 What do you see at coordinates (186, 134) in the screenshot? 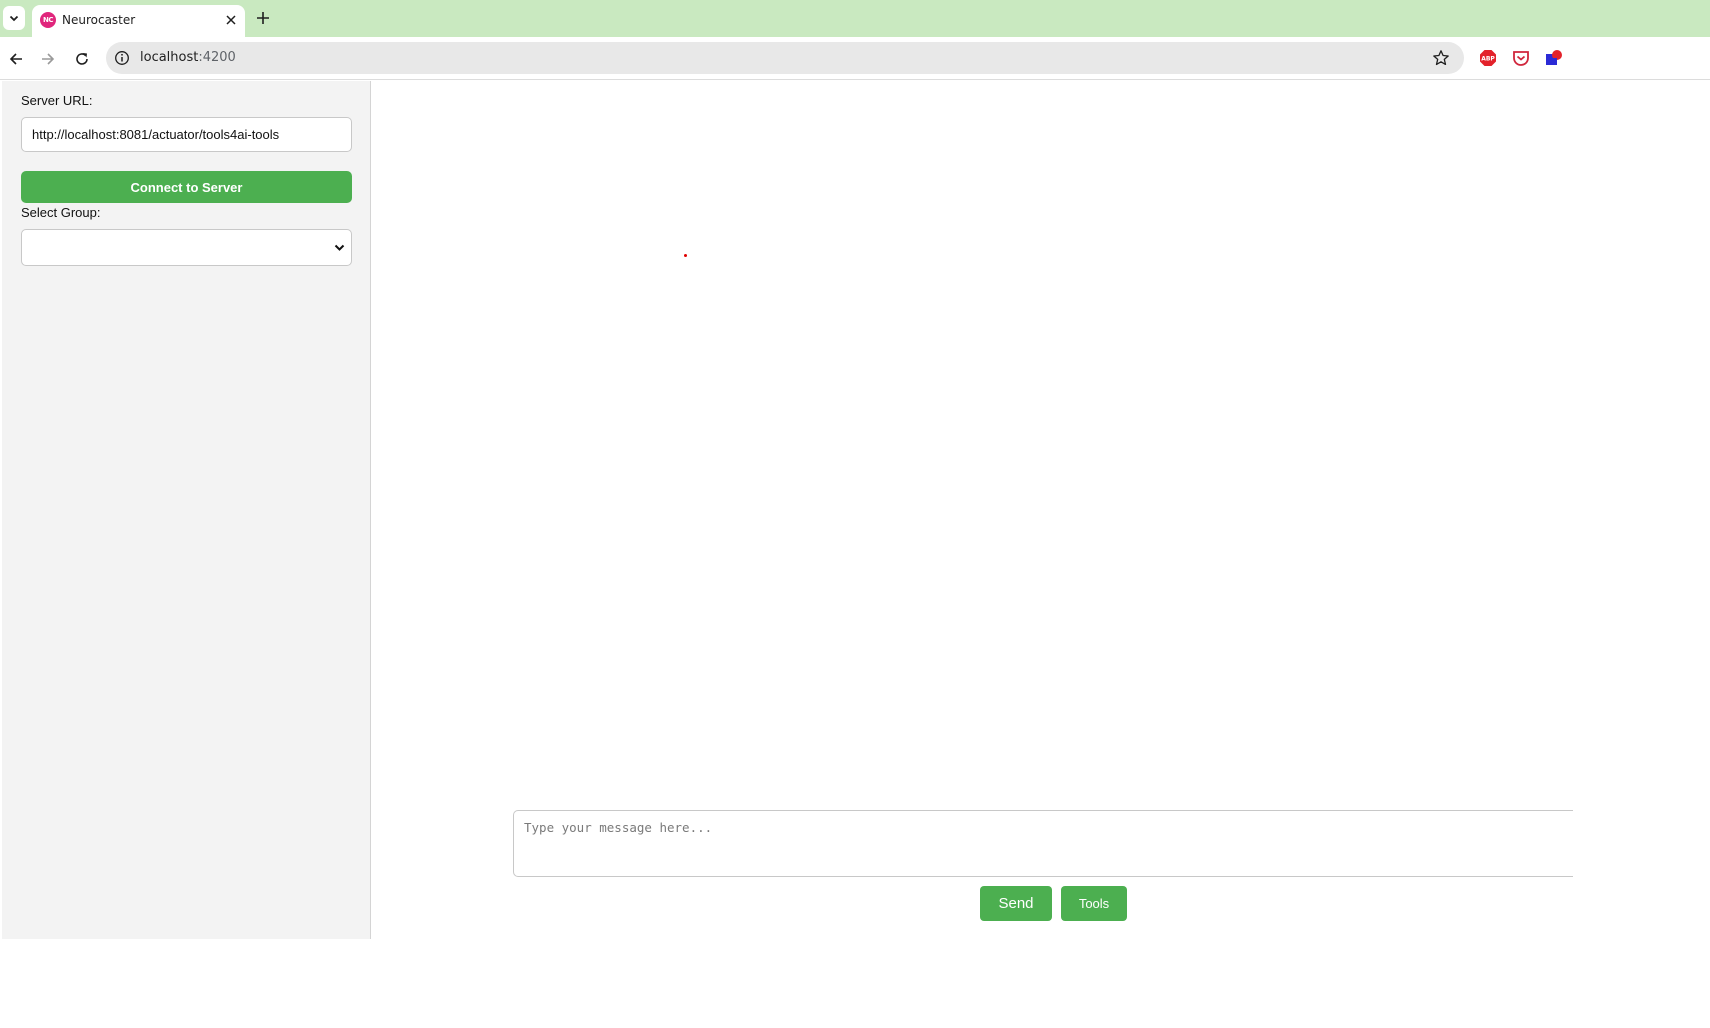
I see `server-url-input` at bounding box center [186, 134].